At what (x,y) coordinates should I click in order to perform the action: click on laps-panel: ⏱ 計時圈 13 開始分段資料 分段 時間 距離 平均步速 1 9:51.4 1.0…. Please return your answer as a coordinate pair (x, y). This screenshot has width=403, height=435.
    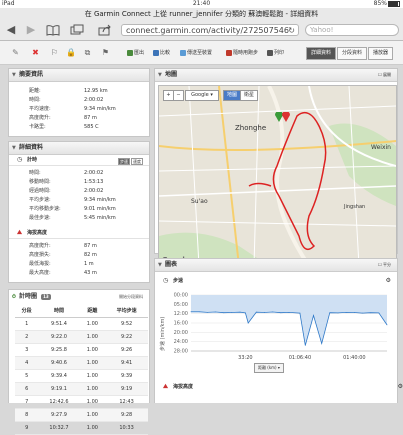
    Looking at the image, I should click on (79, 362).